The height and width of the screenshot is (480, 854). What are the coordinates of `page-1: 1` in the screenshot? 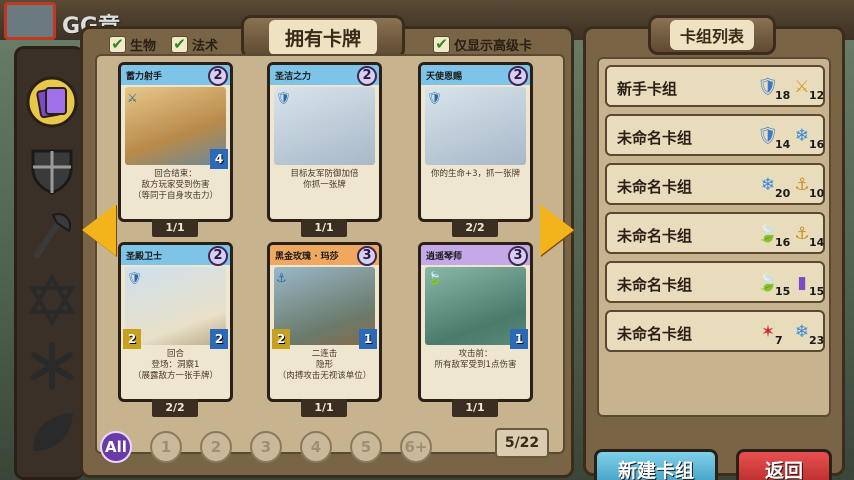 It's located at (166, 447).